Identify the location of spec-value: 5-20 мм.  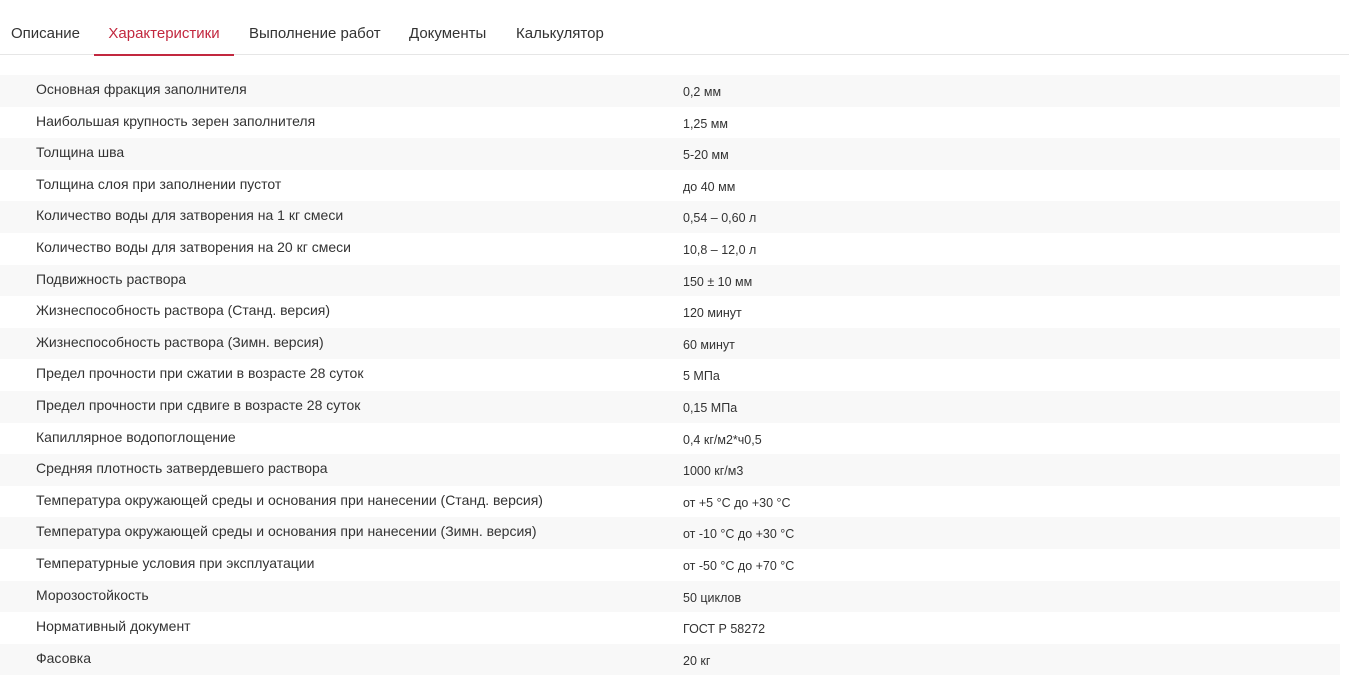
(706, 155).